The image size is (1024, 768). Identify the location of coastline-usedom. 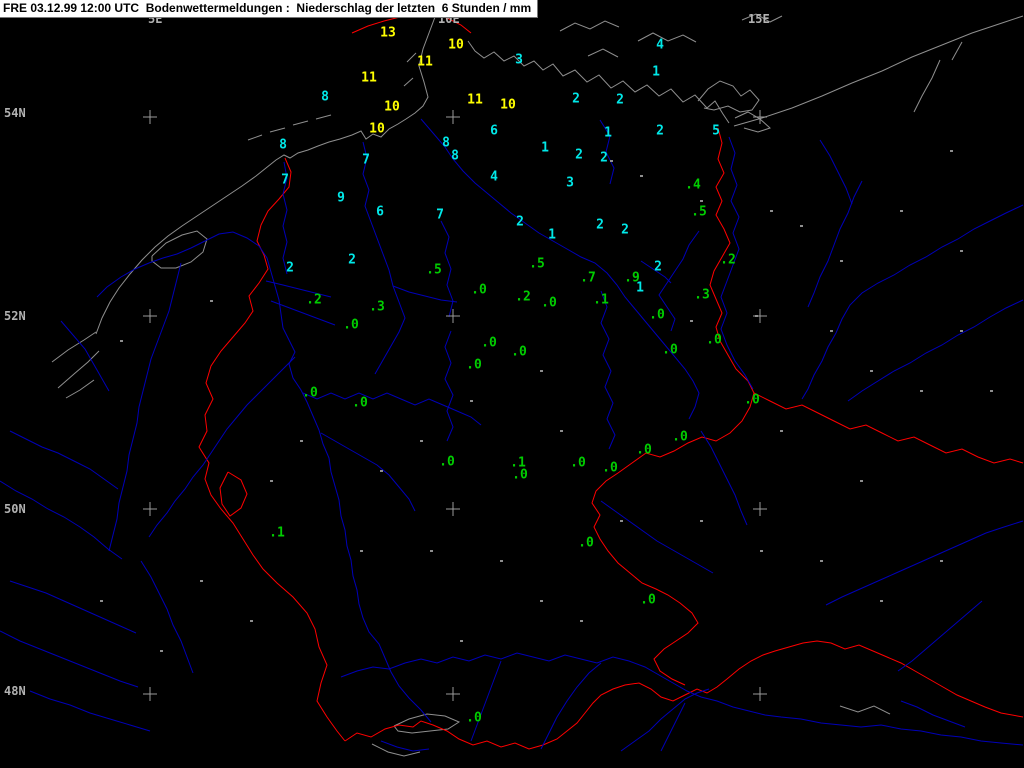
(752, 122).